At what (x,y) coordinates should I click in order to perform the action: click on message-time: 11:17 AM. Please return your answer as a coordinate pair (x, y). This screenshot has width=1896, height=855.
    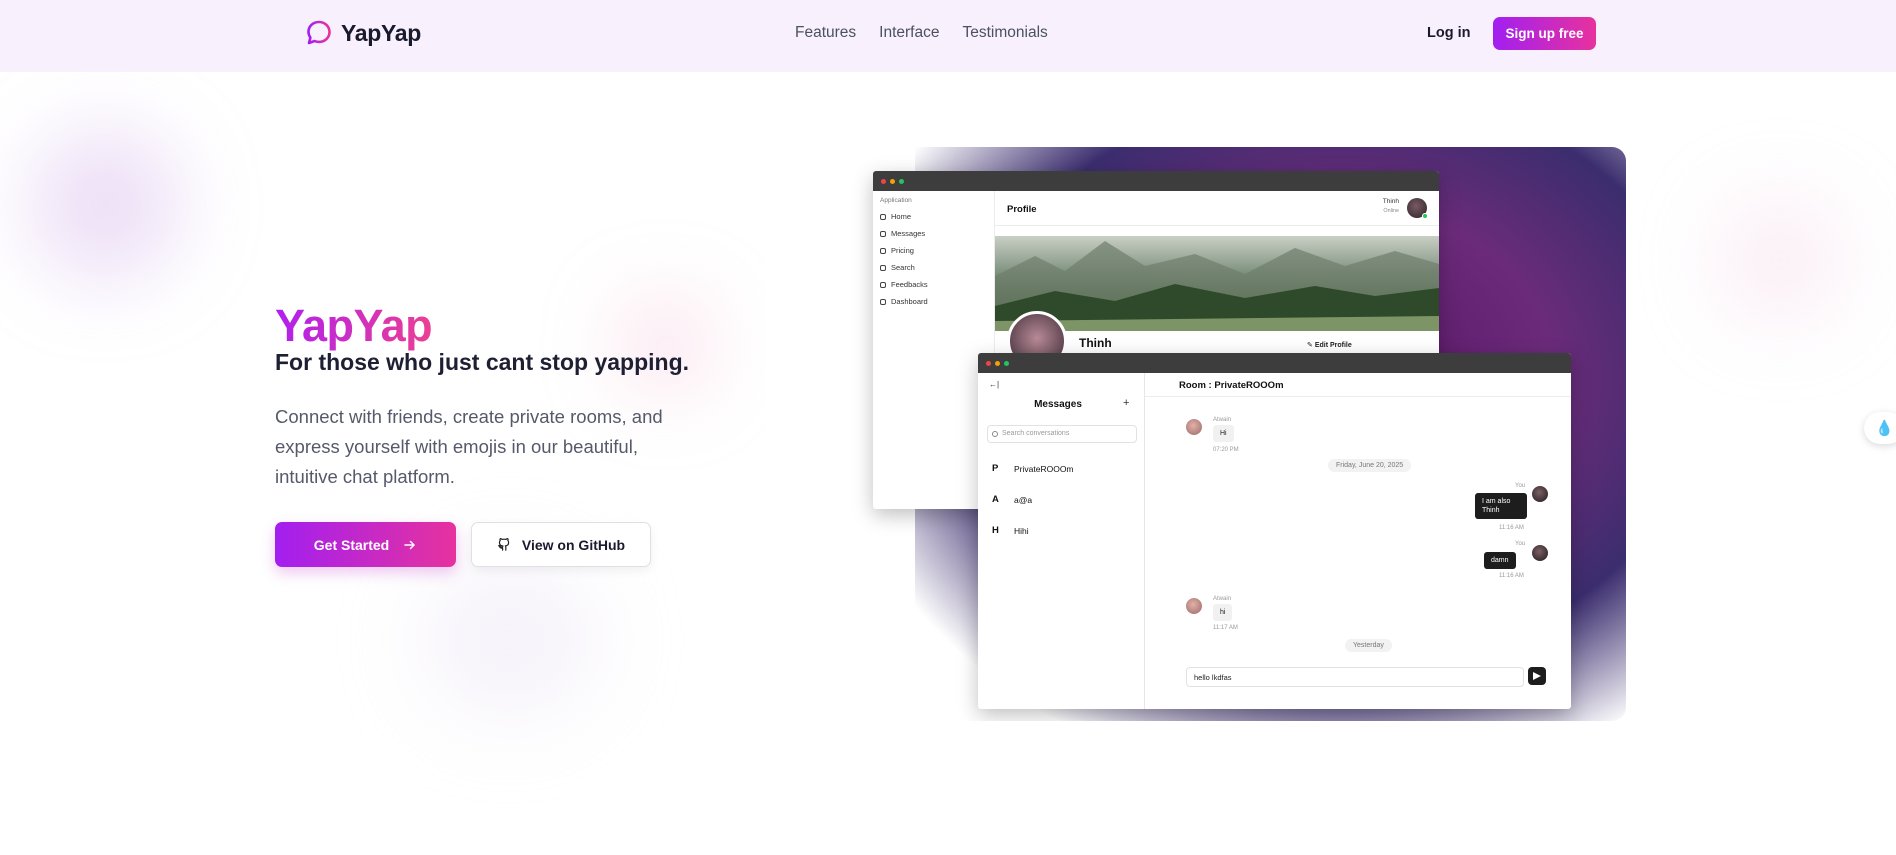
    Looking at the image, I should click on (1225, 628).